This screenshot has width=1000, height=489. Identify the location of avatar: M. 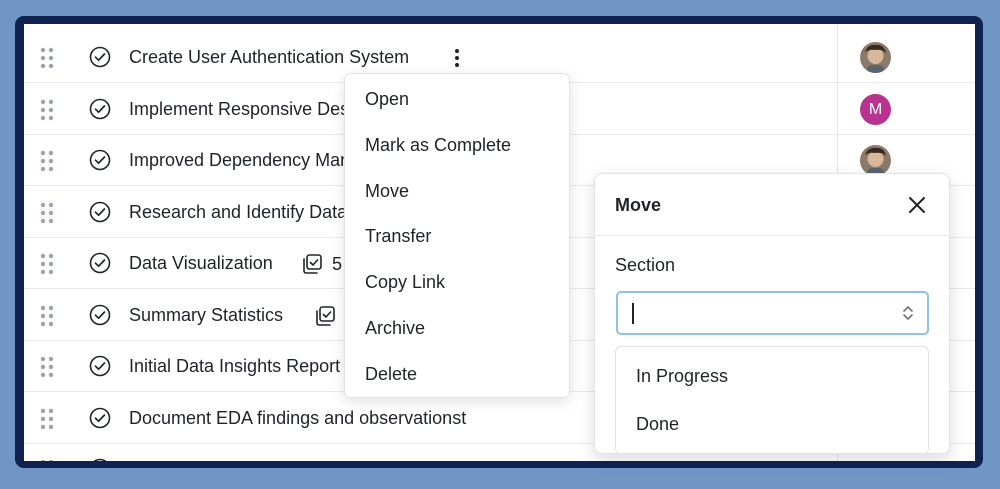
(875, 109).